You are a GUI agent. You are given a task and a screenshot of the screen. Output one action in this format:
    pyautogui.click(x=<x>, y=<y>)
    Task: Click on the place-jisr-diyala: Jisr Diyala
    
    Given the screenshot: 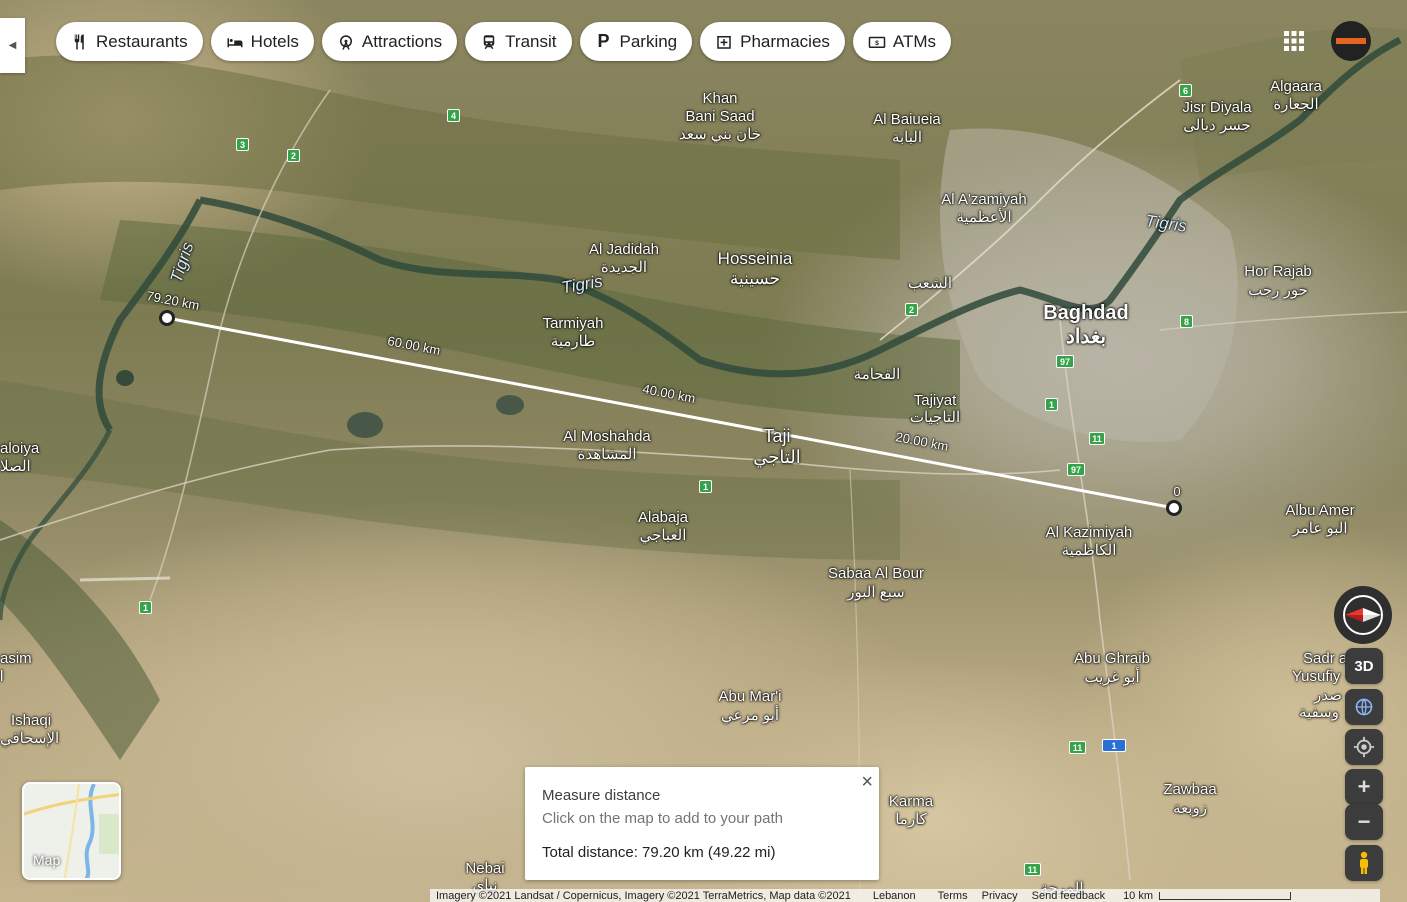 What is the action you would take?
    pyautogui.click(x=1216, y=107)
    